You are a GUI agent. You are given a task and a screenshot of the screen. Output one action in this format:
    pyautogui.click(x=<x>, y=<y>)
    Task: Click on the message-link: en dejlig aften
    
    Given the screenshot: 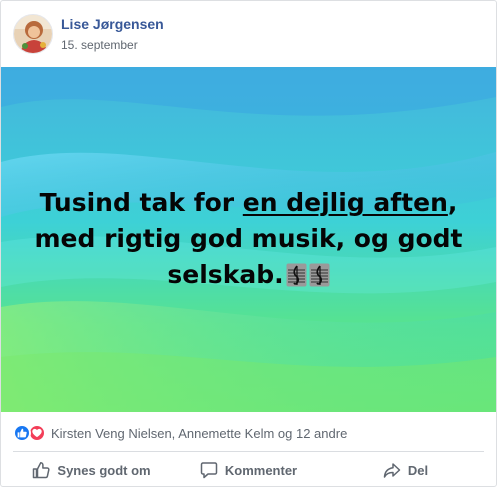 What is the action you would take?
    pyautogui.click(x=345, y=202)
    